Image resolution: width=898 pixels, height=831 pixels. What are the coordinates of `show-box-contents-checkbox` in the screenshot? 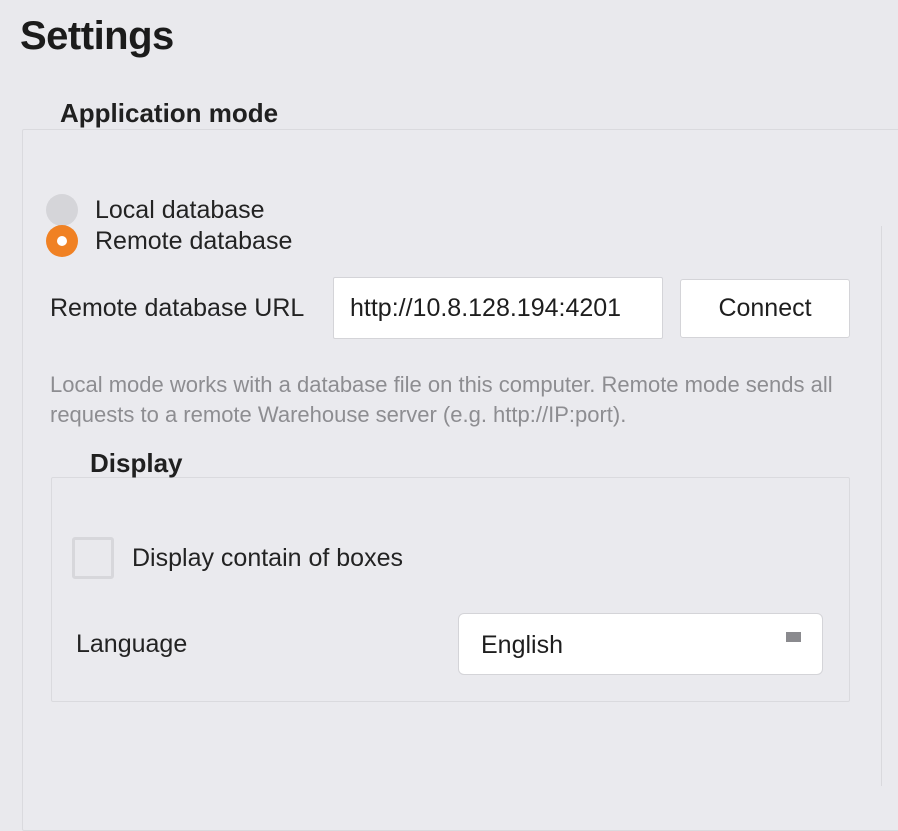 It's located at (93, 558).